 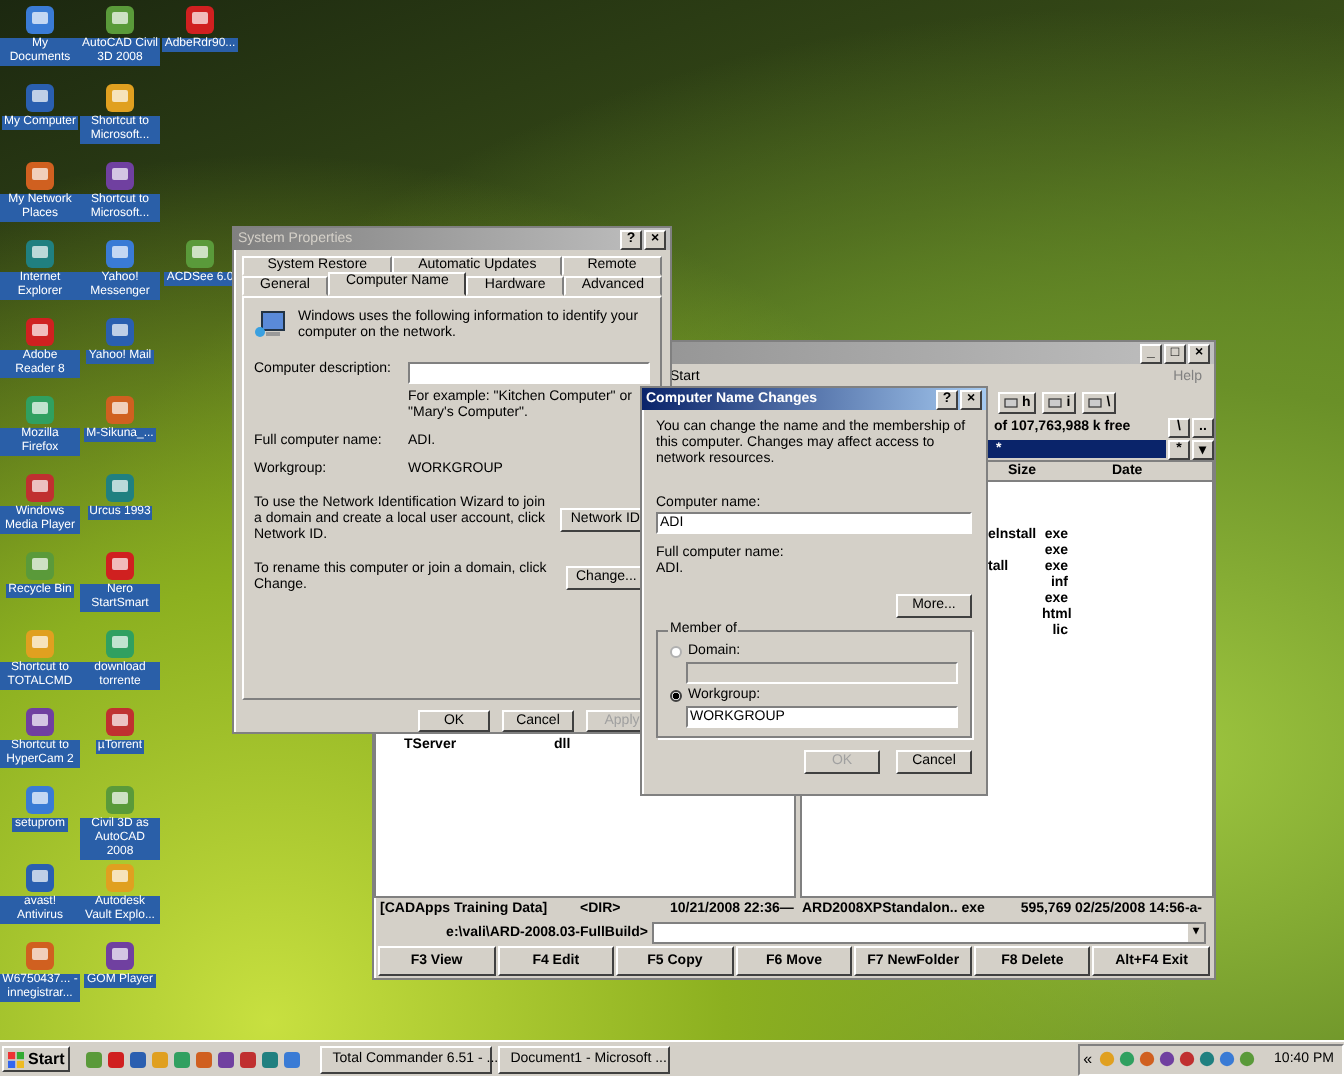 What do you see at coordinates (16, 1059) in the screenshot?
I see `windows-logo-icon` at bounding box center [16, 1059].